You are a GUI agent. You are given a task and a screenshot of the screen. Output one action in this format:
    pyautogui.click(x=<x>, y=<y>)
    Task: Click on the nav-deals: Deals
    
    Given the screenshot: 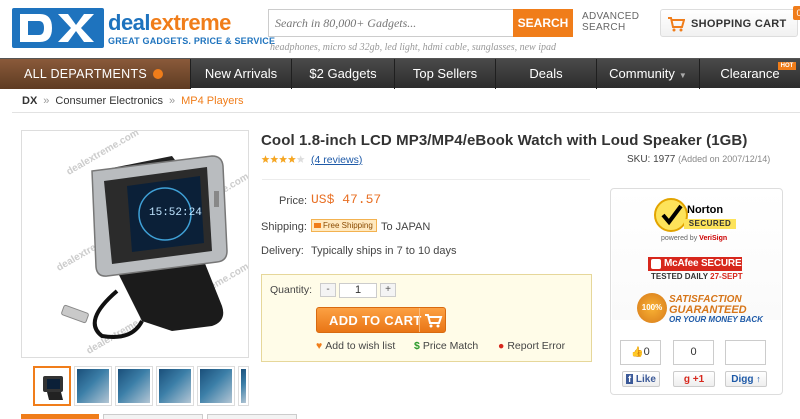 What is the action you would take?
    pyautogui.click(x=546, y=74)
    